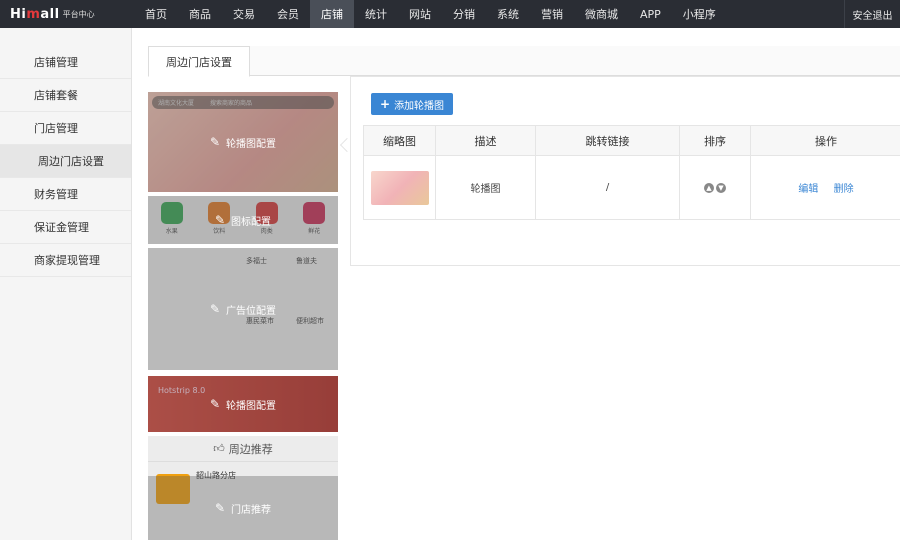 This screenshot has width=900, height=540. I want to click on col-sort: 排序, so click(715, 140).